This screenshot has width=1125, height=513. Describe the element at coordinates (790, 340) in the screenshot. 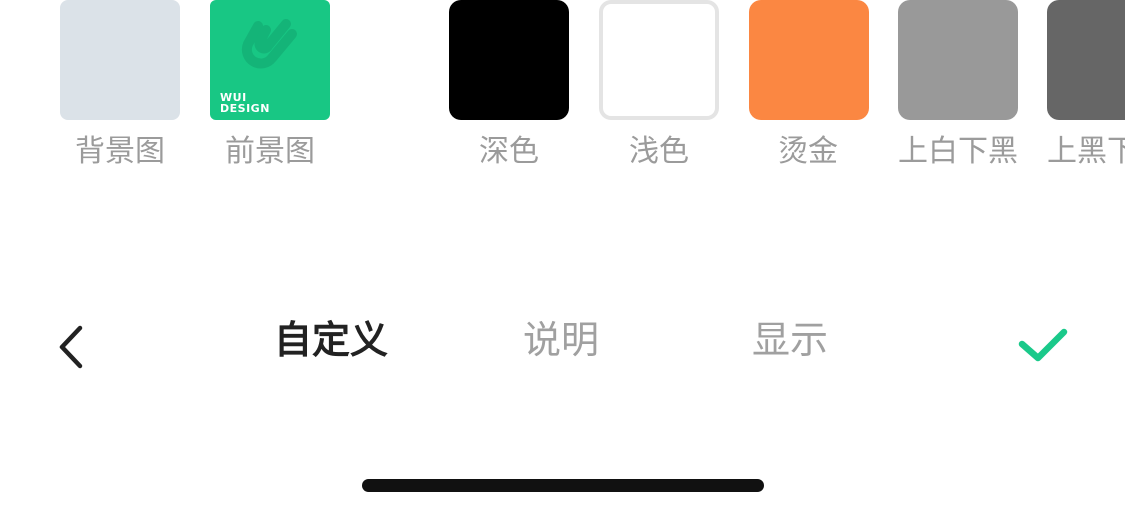

I see `tab-display: 显示` at that location.